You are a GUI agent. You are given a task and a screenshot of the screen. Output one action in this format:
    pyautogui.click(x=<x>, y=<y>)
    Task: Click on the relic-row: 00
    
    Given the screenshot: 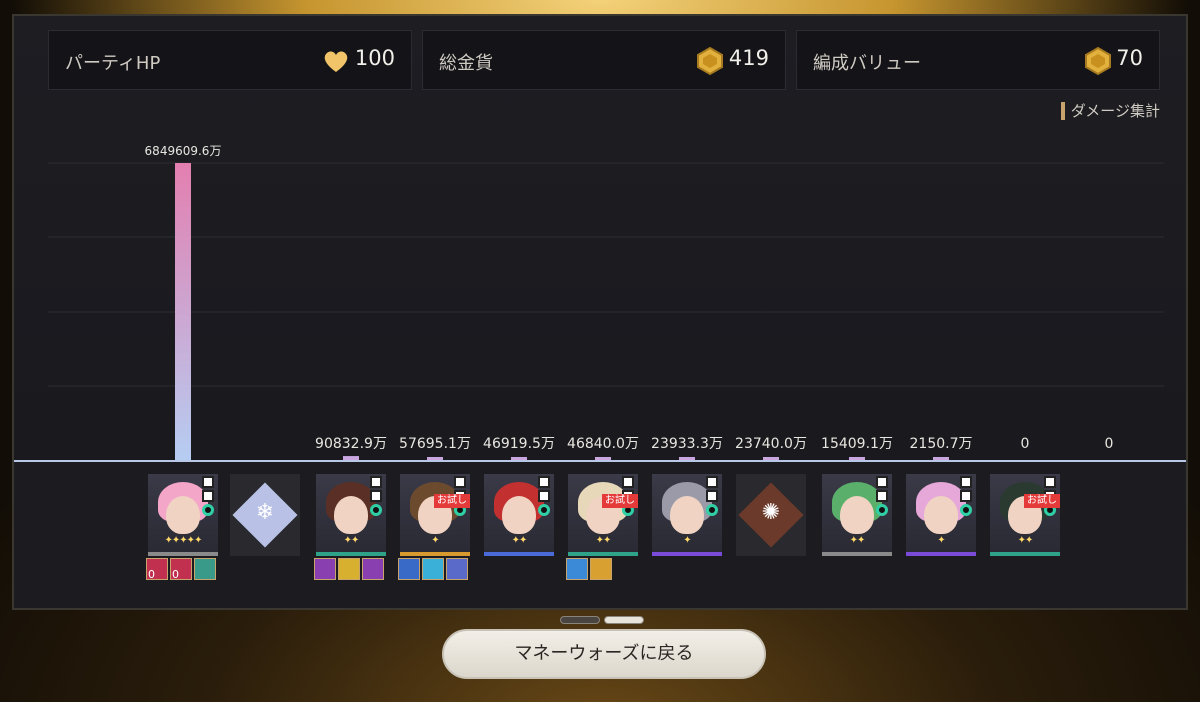 What is the action you would take?
    pyautogui.click(x=181, y=569)
    